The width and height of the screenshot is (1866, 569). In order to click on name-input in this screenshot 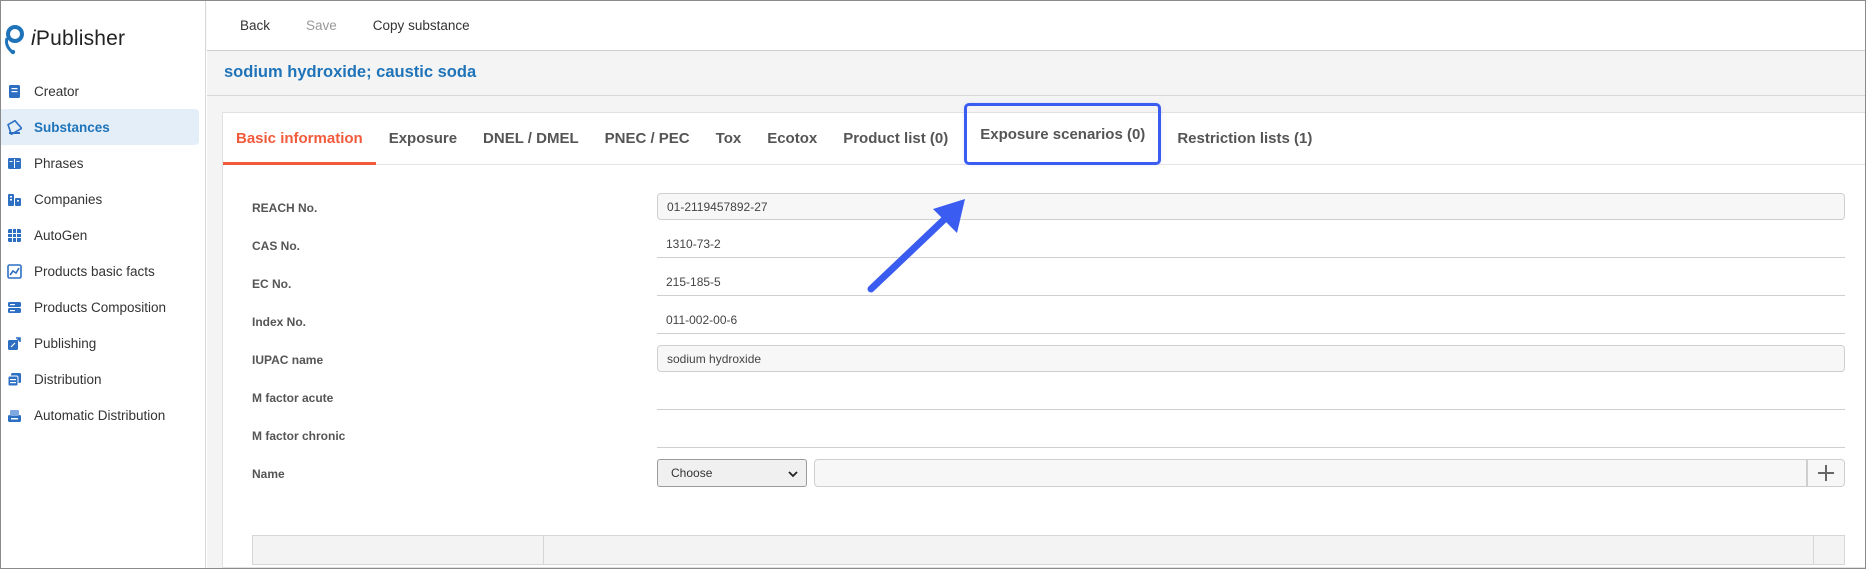, I will do `click(1310, 473)`.